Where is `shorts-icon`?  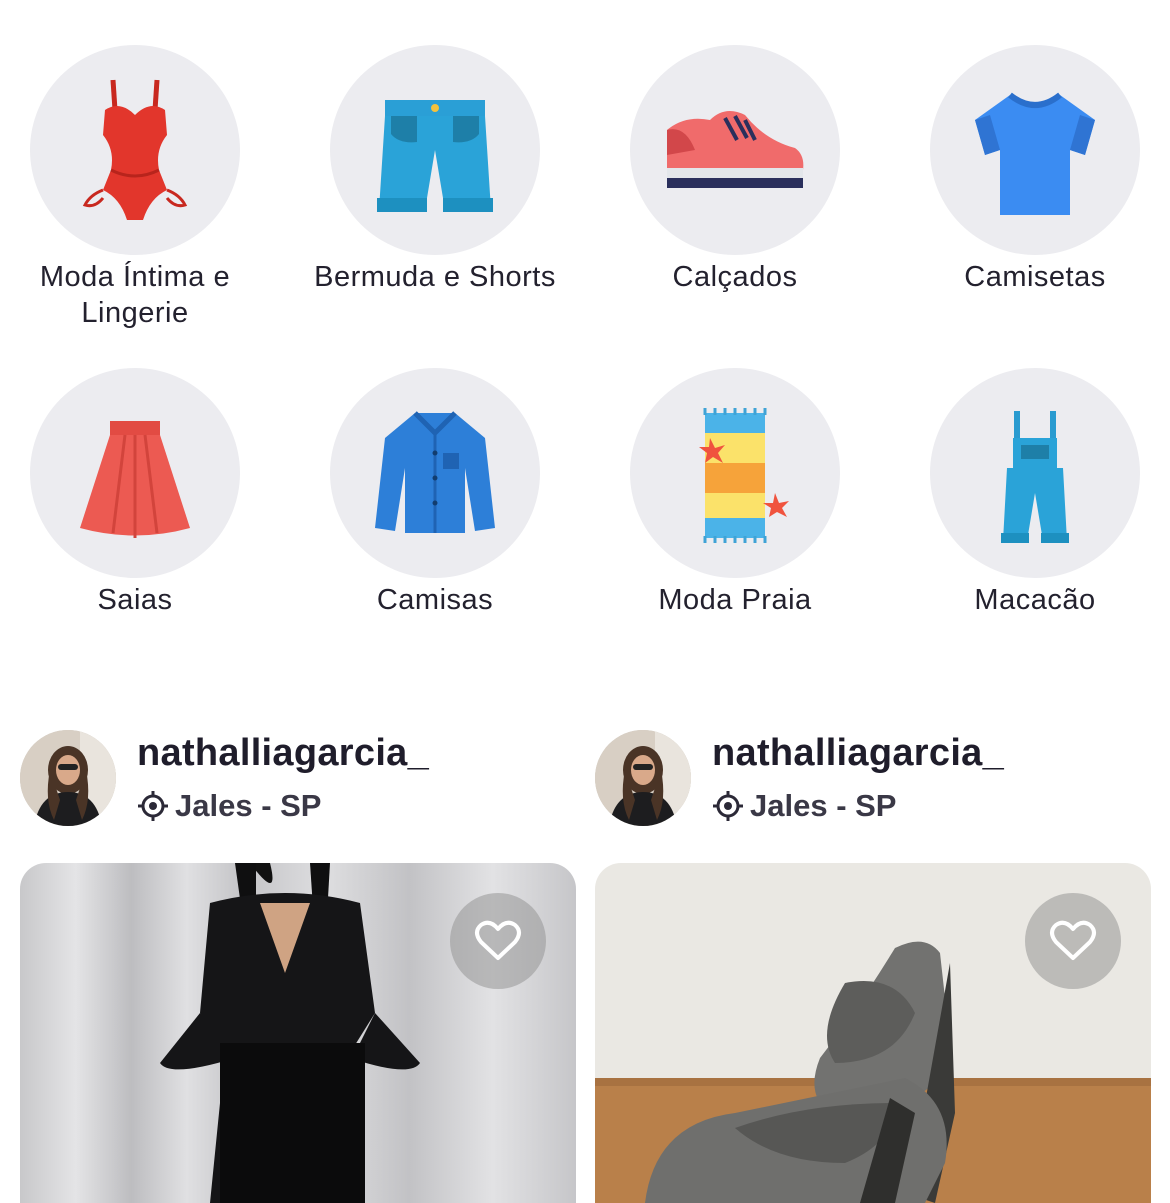
shorts-icon is located at coordinates (435, 150).